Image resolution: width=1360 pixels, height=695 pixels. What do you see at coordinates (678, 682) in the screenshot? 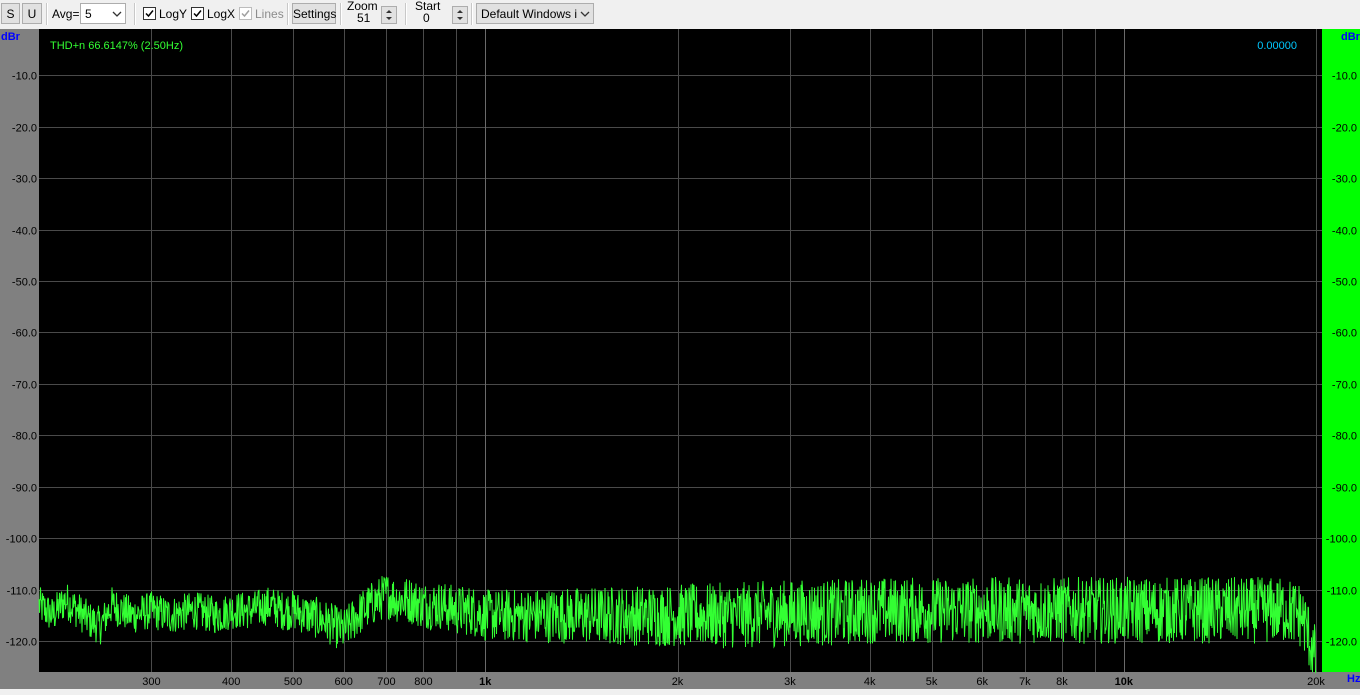
I see `x-tick-label: 2k` at bounding box center [678, 682].